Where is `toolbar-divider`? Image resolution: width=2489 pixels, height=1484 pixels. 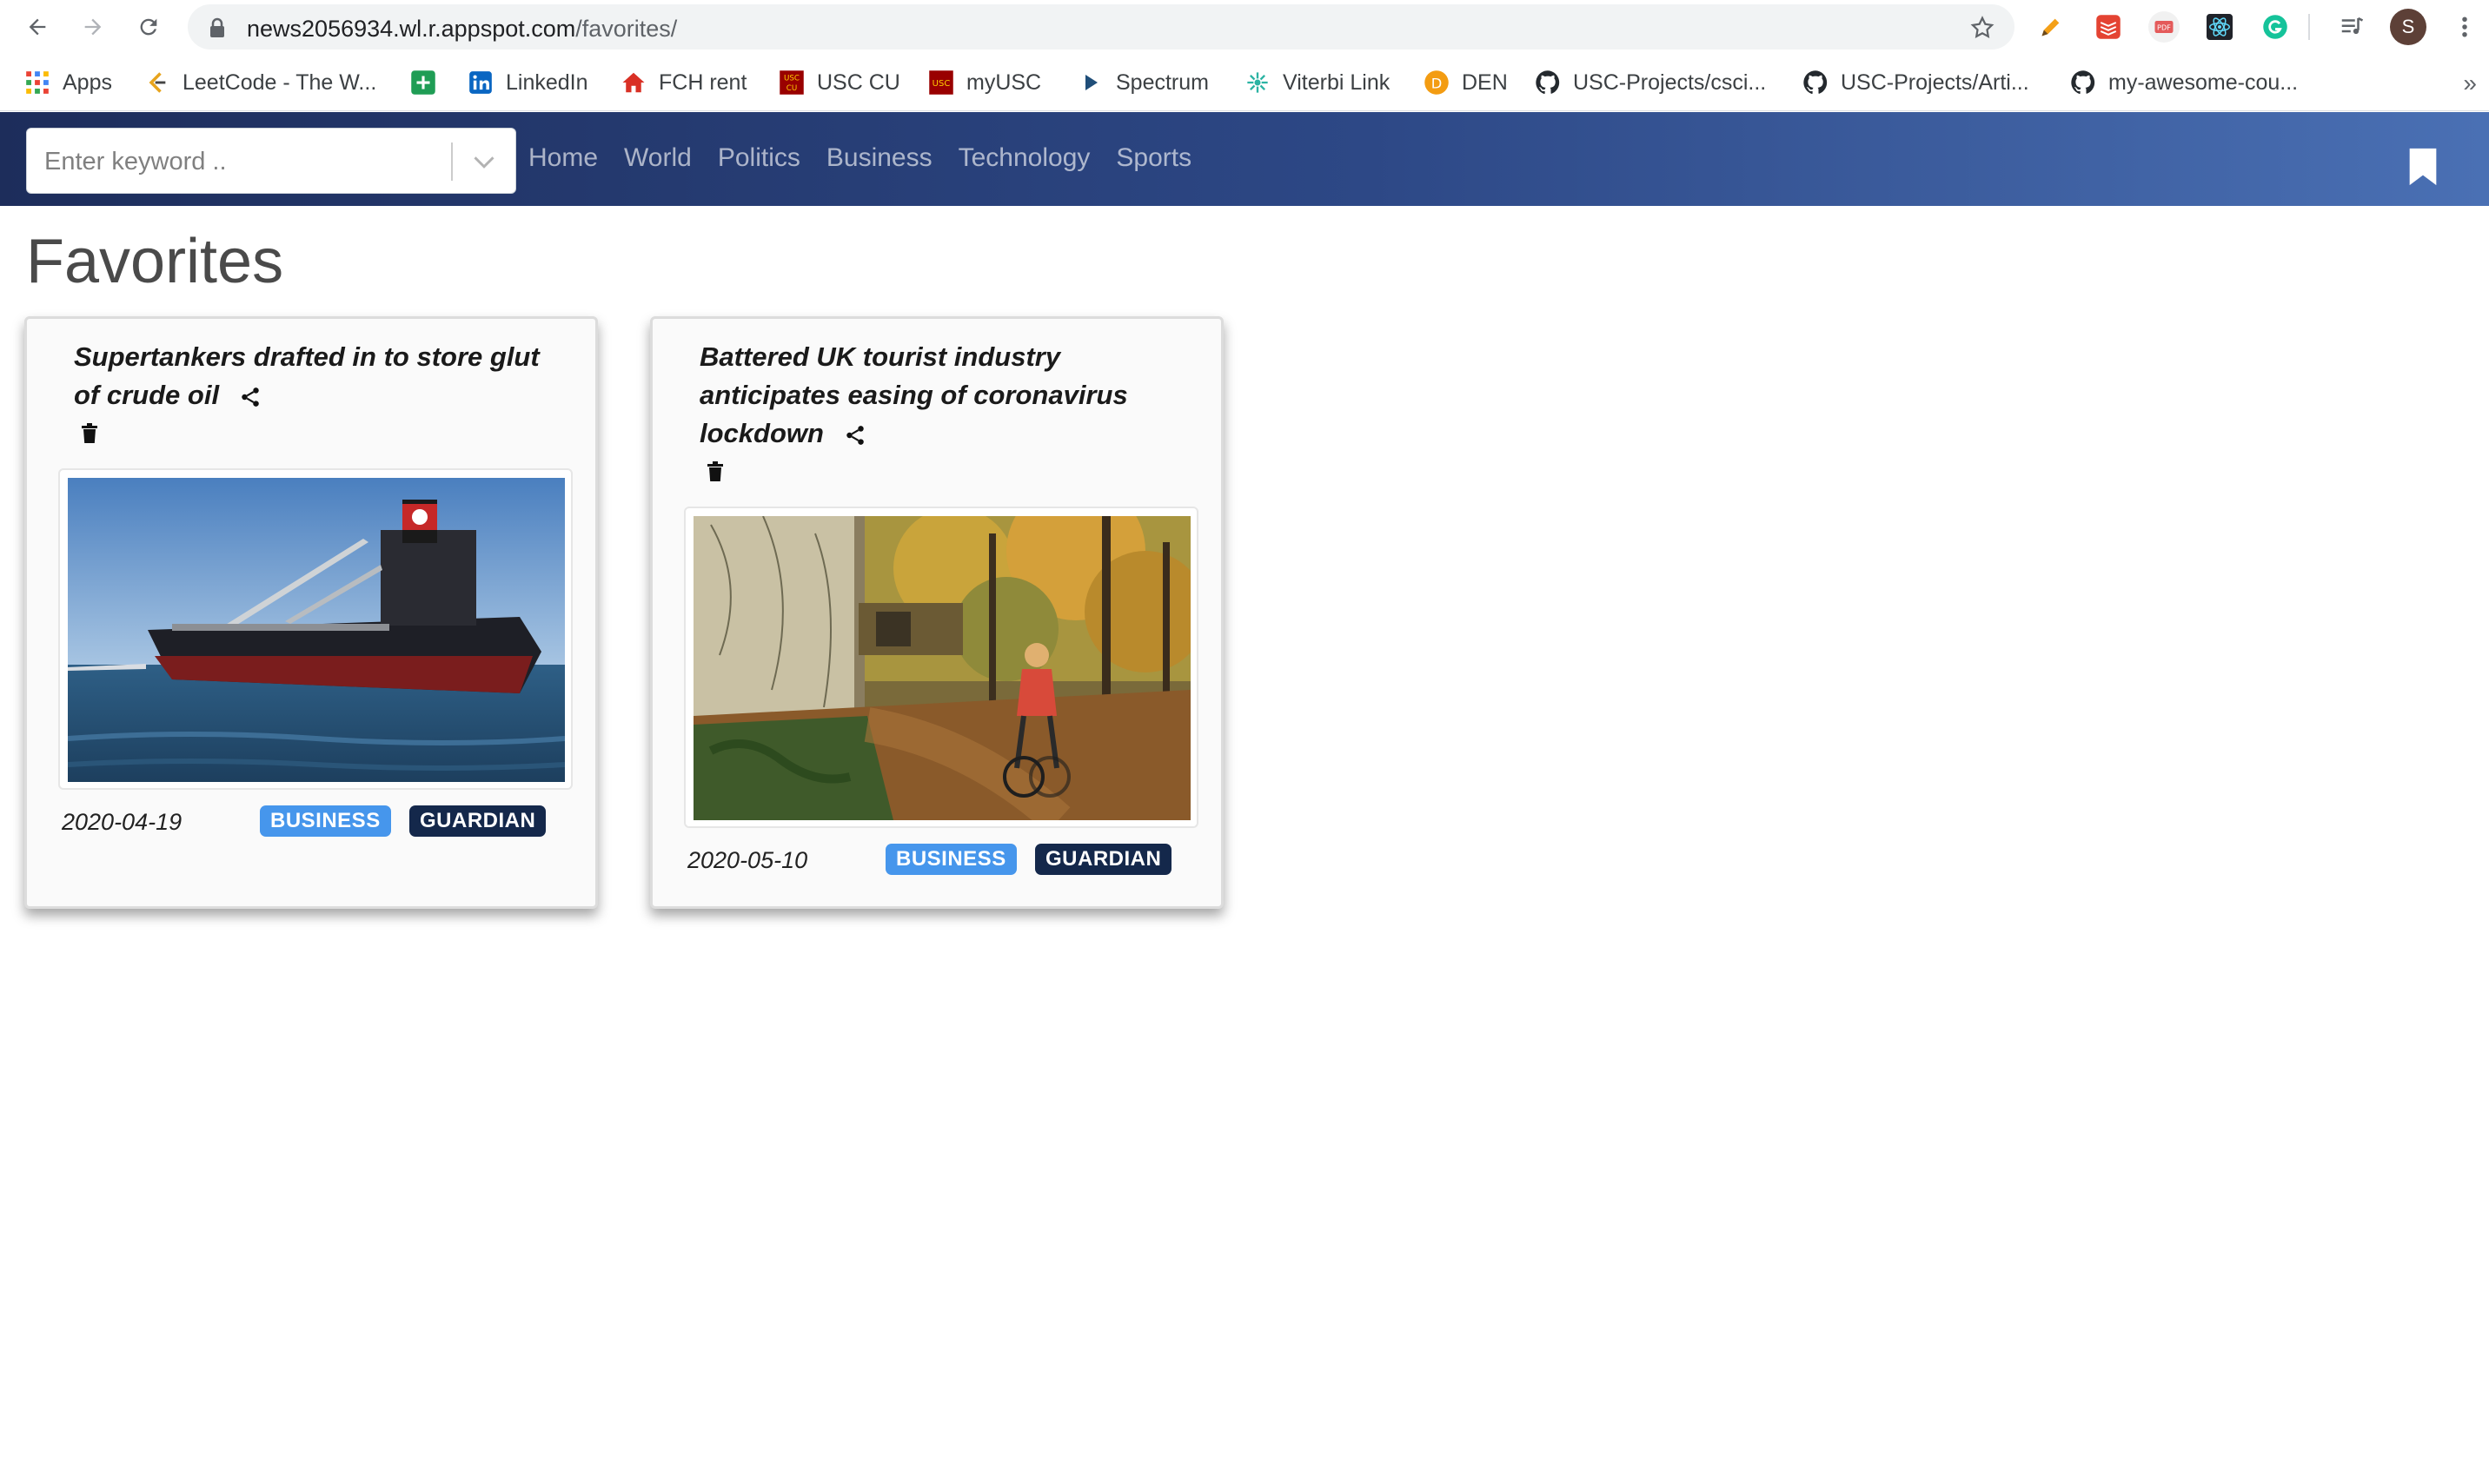
toolbar-divider is located at coordinates (2309, 27).